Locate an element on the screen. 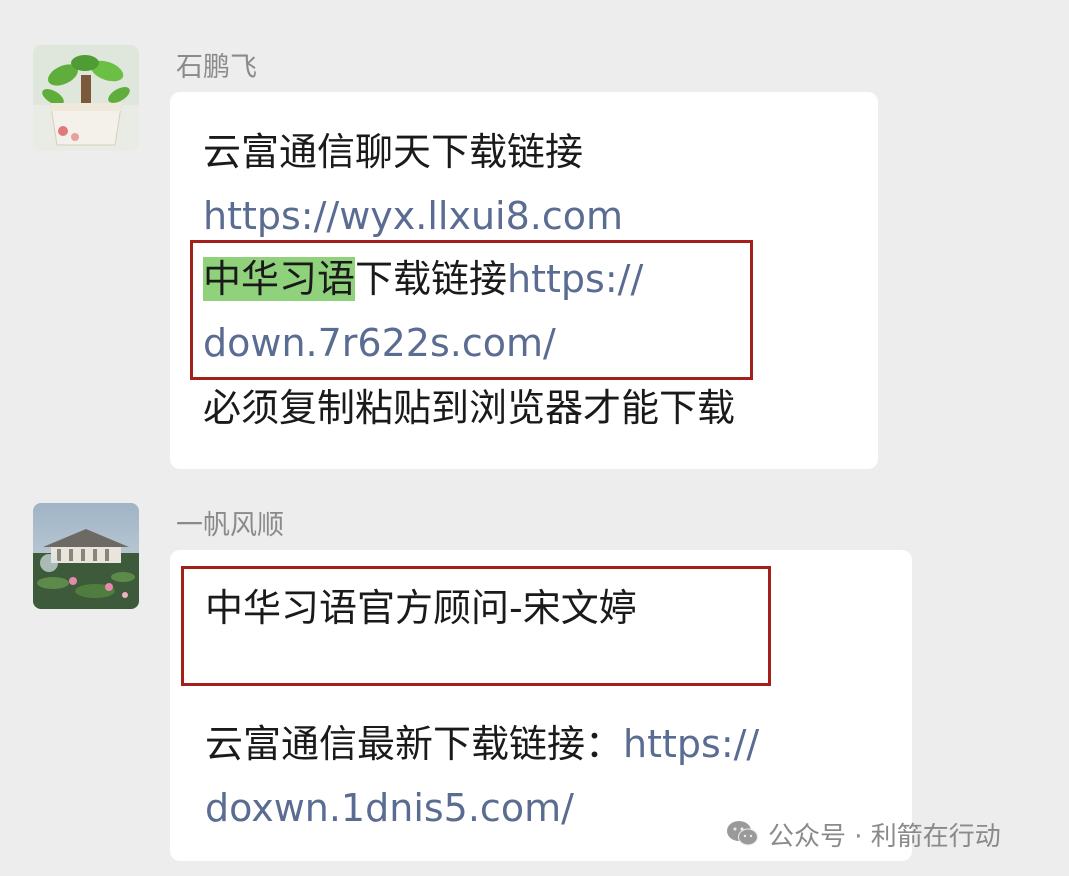  wechat-icon is located at coordinates (742, 833).